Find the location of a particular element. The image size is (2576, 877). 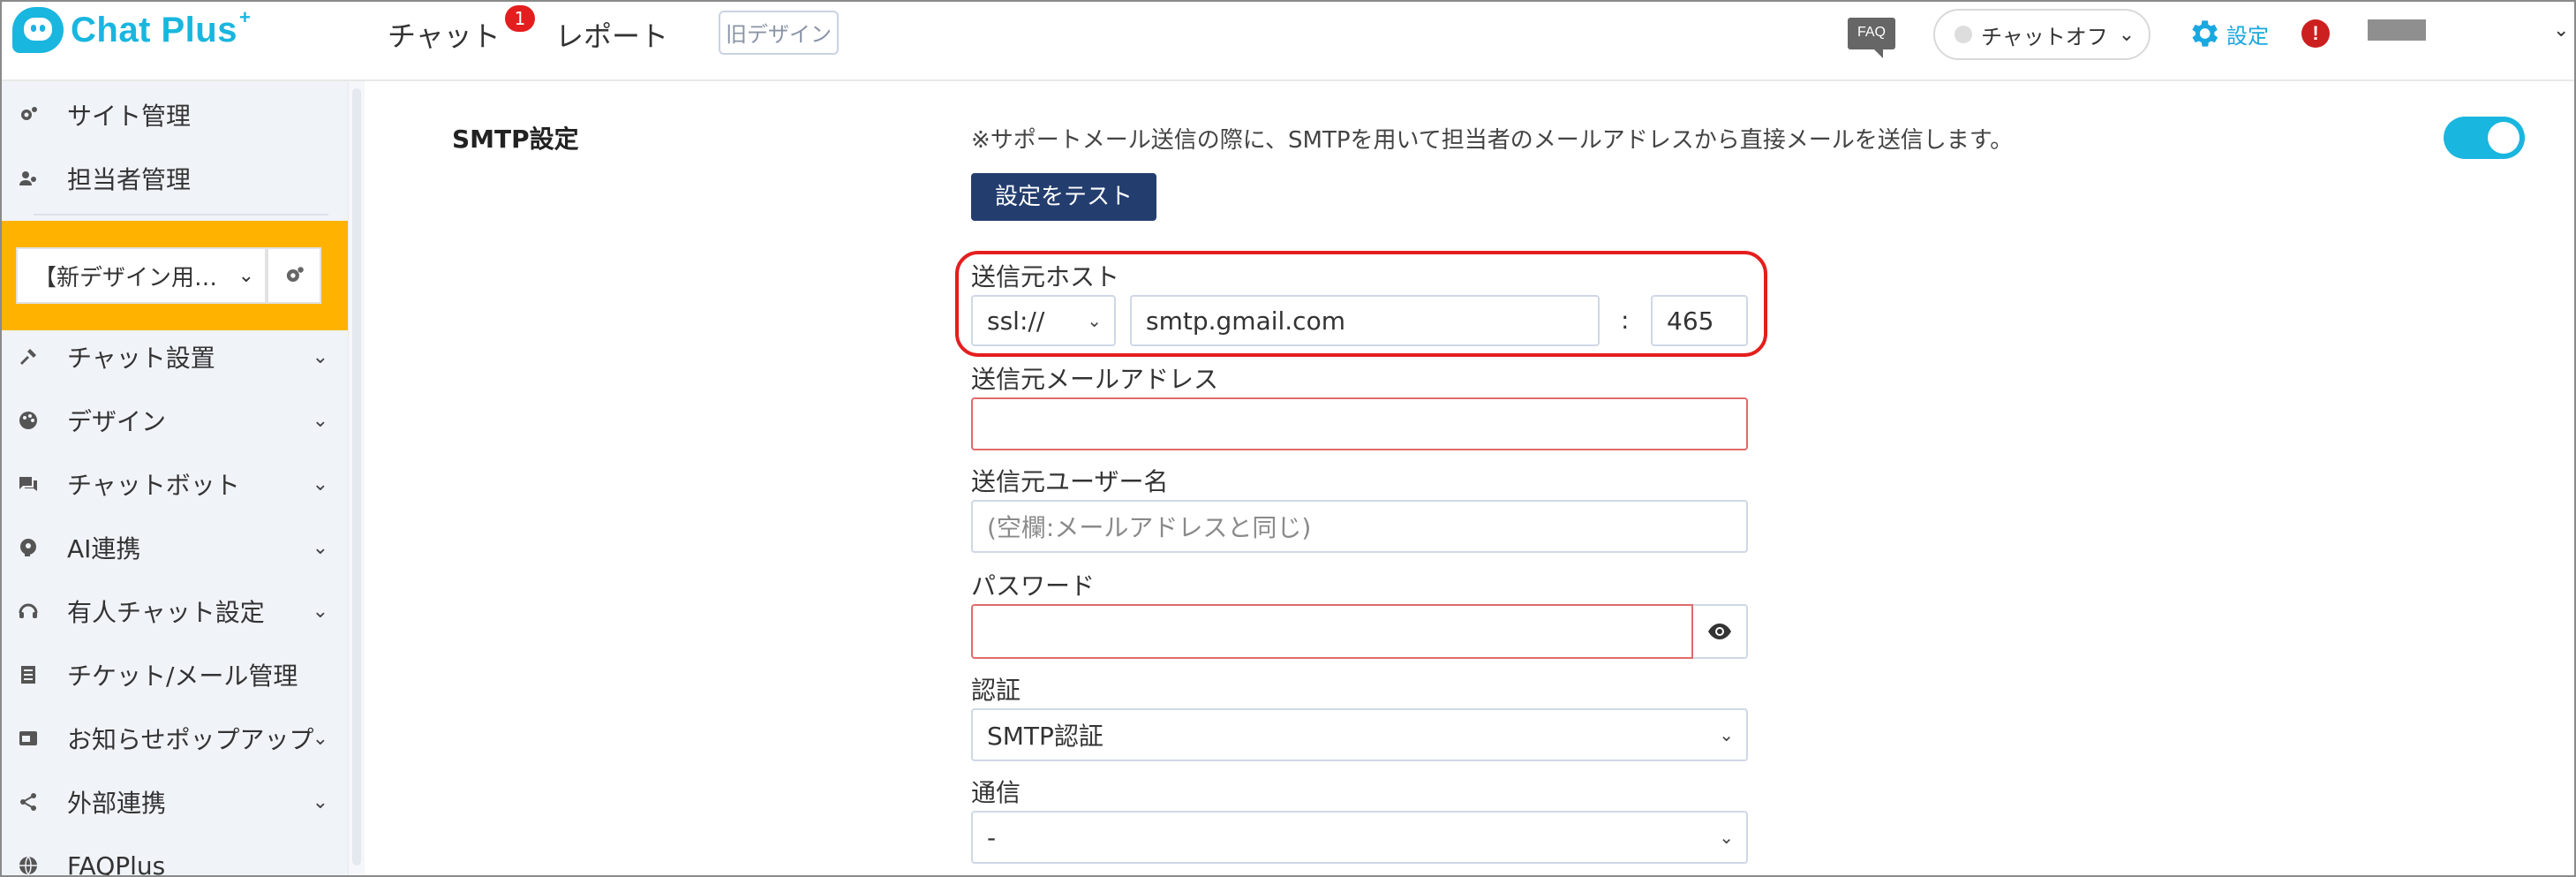

share-icon is located at coordinates (29, 802).